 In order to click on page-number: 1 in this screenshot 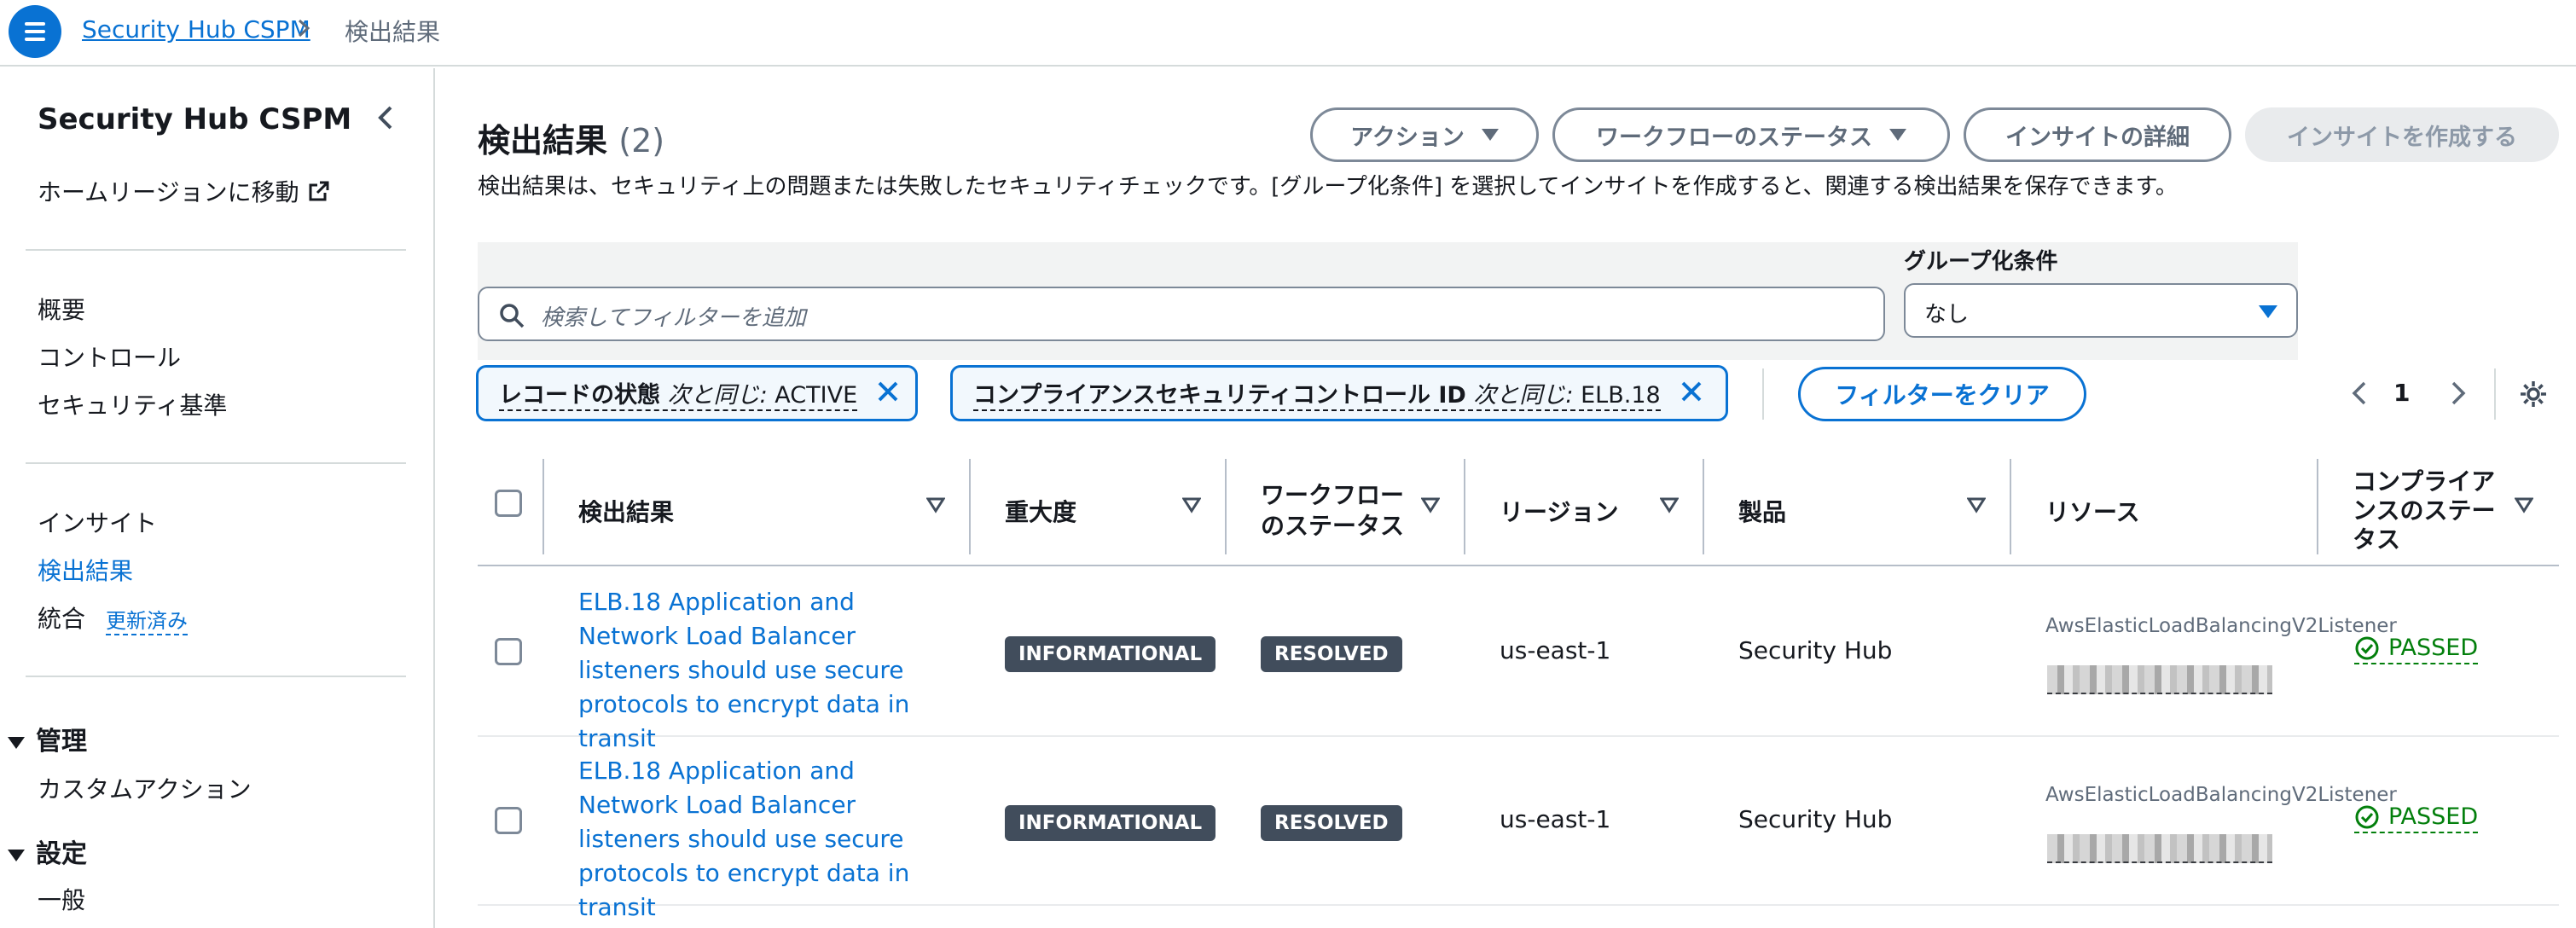, I will do `click(2401, 393)`.